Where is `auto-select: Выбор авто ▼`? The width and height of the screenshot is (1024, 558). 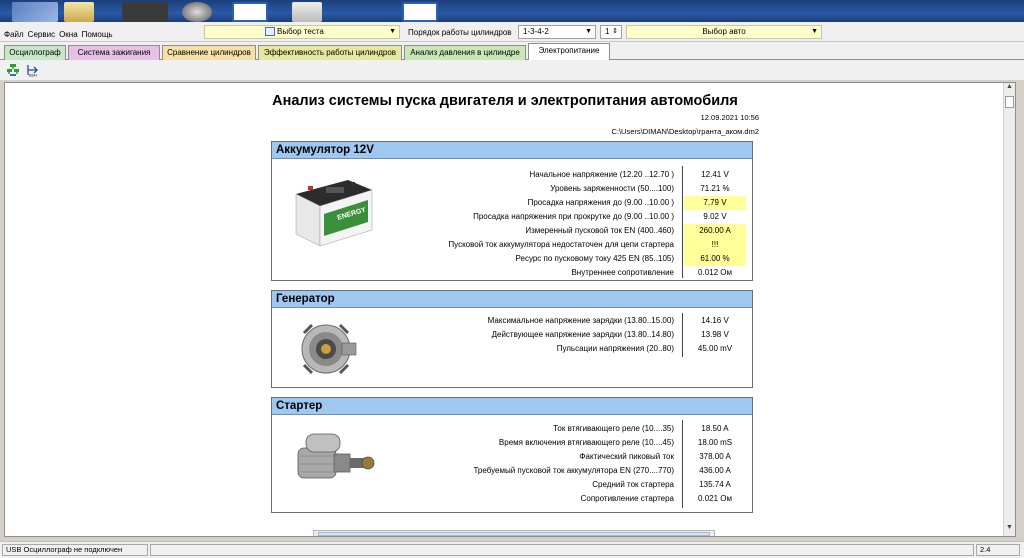 auto-select: Выбор авто ▼ is located at coordinates (724, 32).